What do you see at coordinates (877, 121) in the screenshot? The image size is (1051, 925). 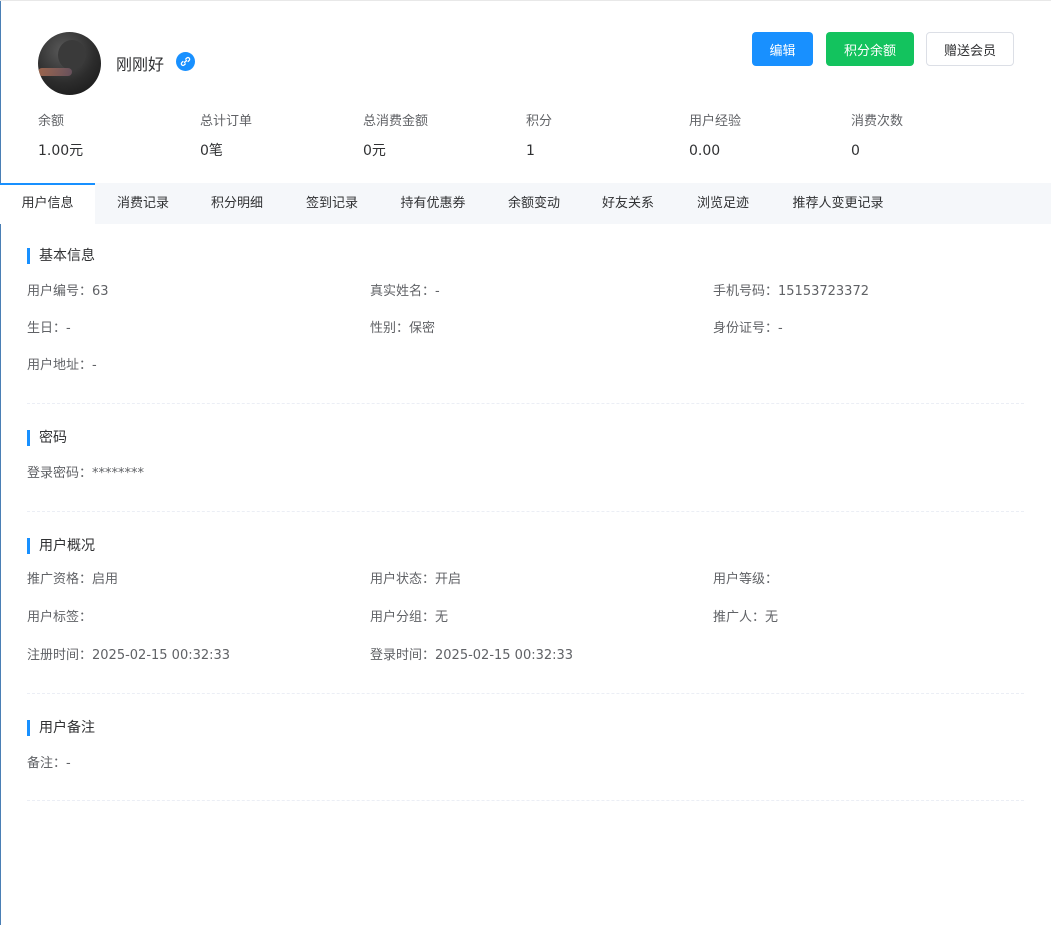 I see `stat-label: 消费次数` at bounding box center [877, 121].